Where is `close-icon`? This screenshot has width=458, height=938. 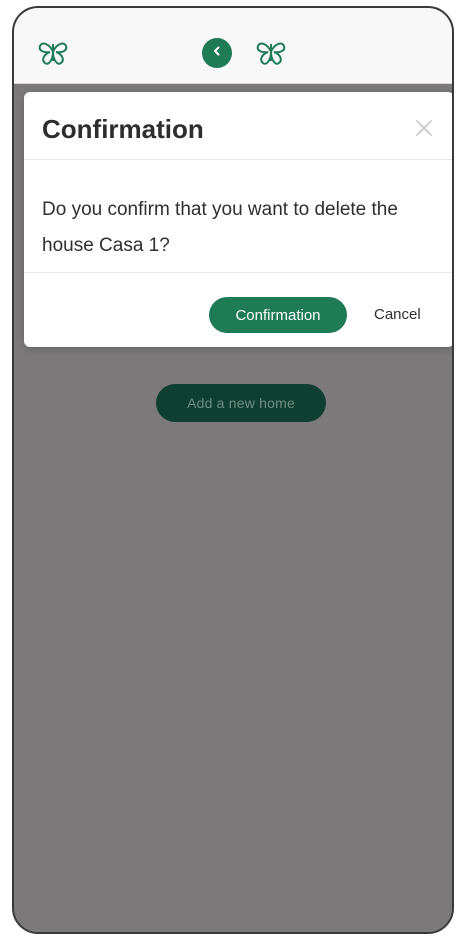
close-icon is located at coordinates (424, 132).